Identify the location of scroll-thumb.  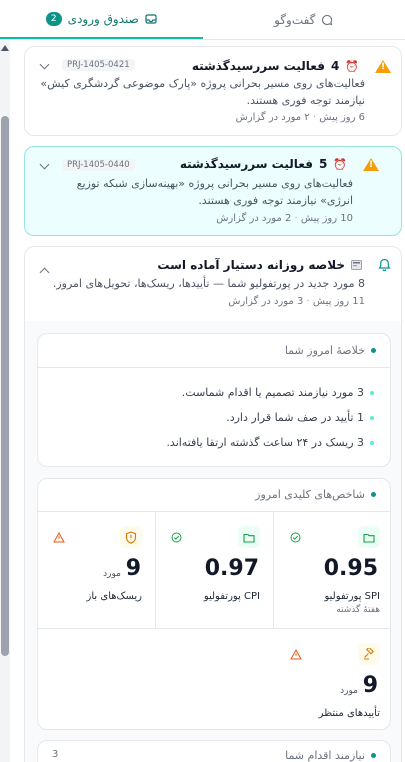
(5, 386).